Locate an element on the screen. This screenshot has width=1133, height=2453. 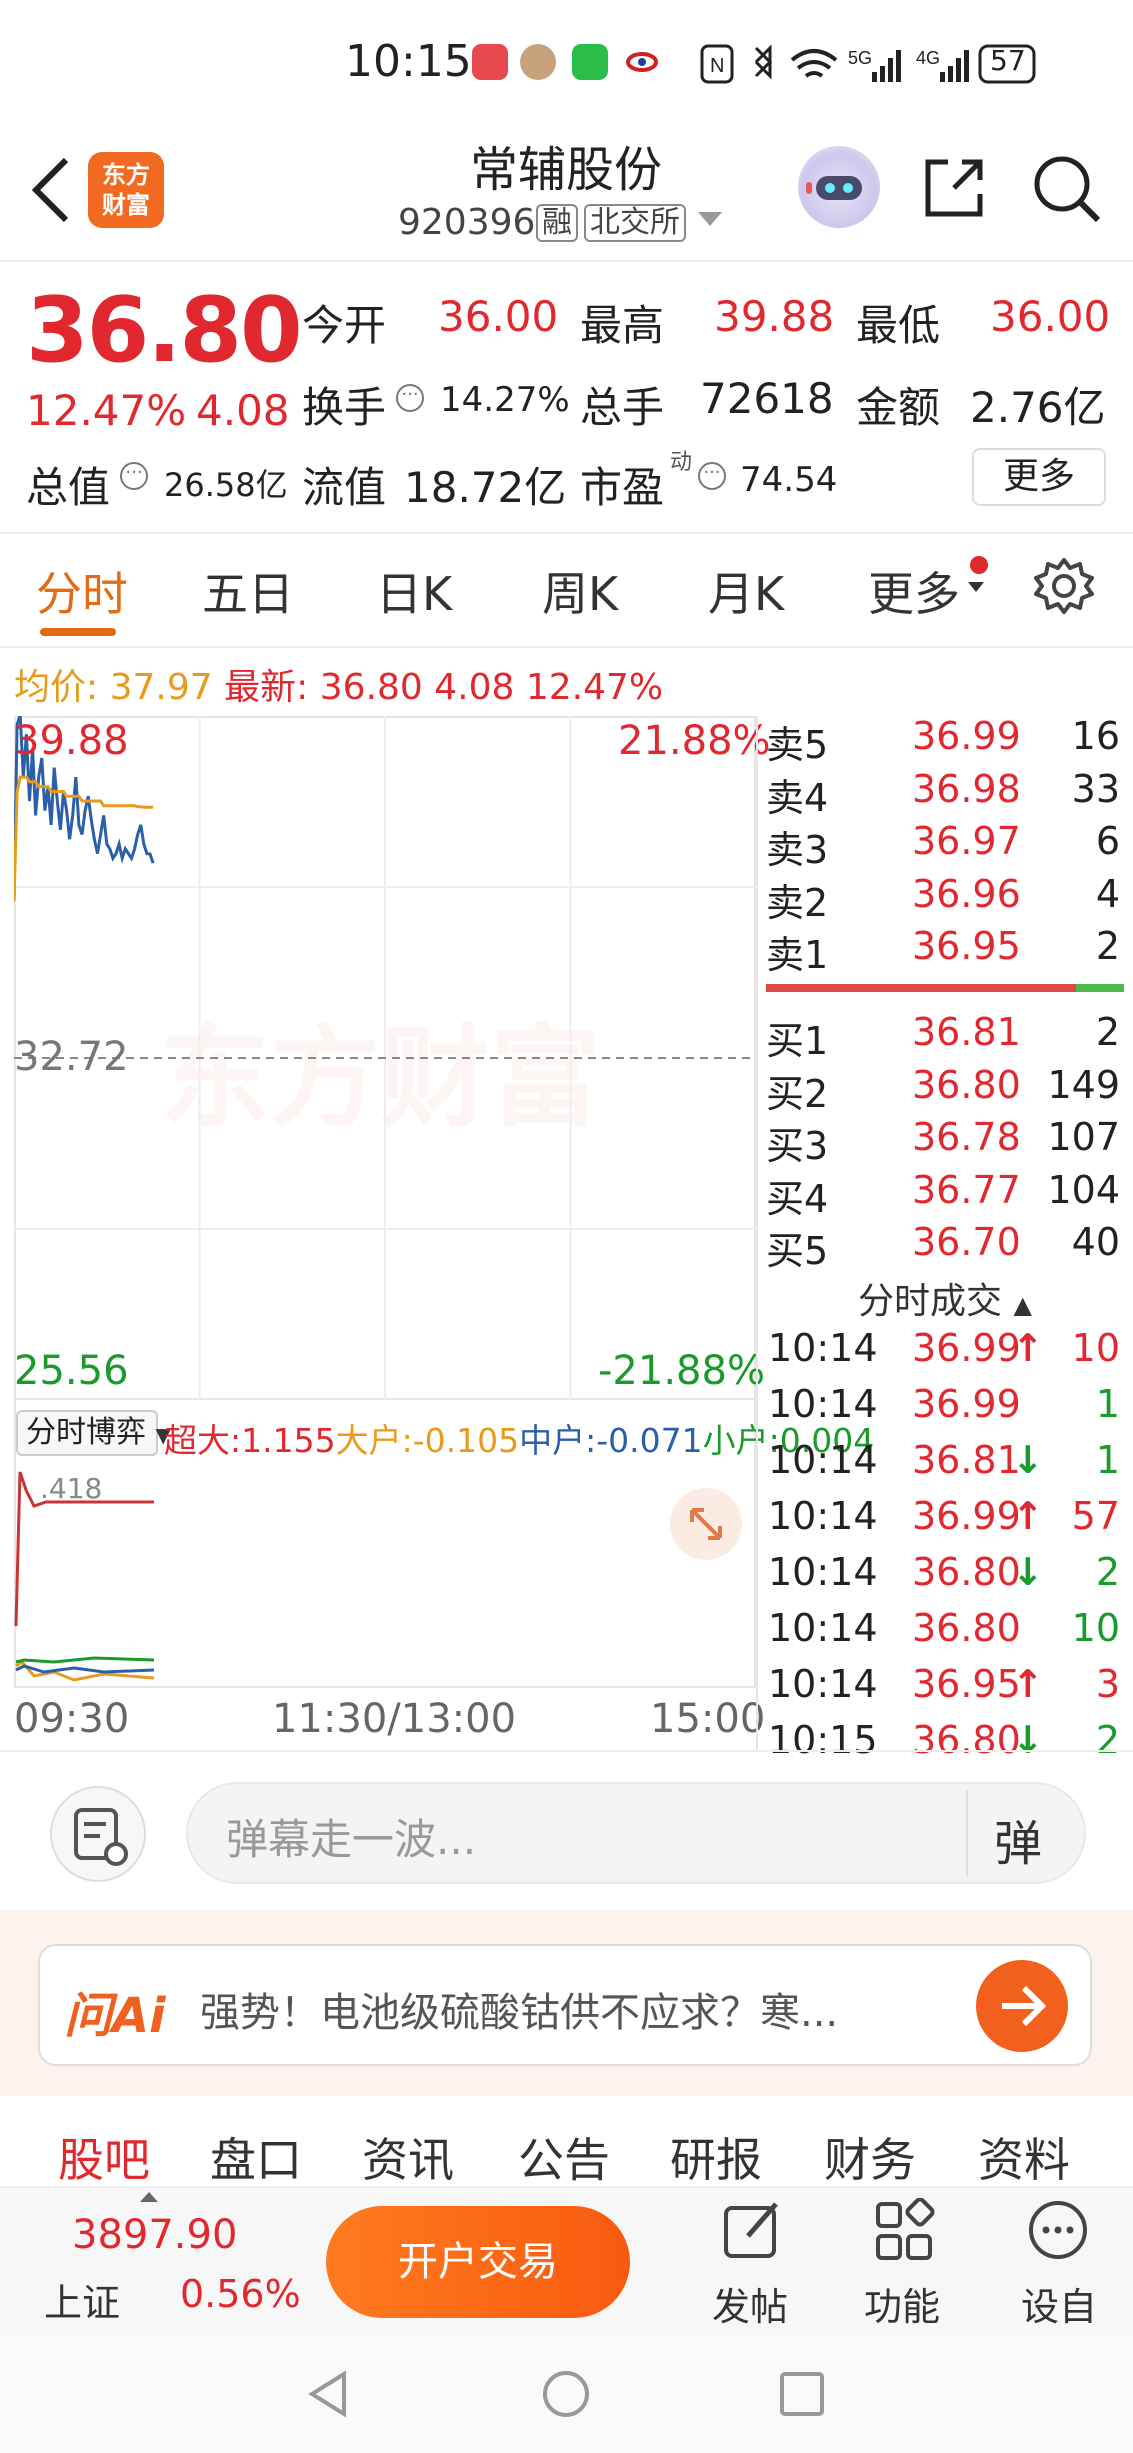
more-chevron-icon is located at coordinates (976, 587).